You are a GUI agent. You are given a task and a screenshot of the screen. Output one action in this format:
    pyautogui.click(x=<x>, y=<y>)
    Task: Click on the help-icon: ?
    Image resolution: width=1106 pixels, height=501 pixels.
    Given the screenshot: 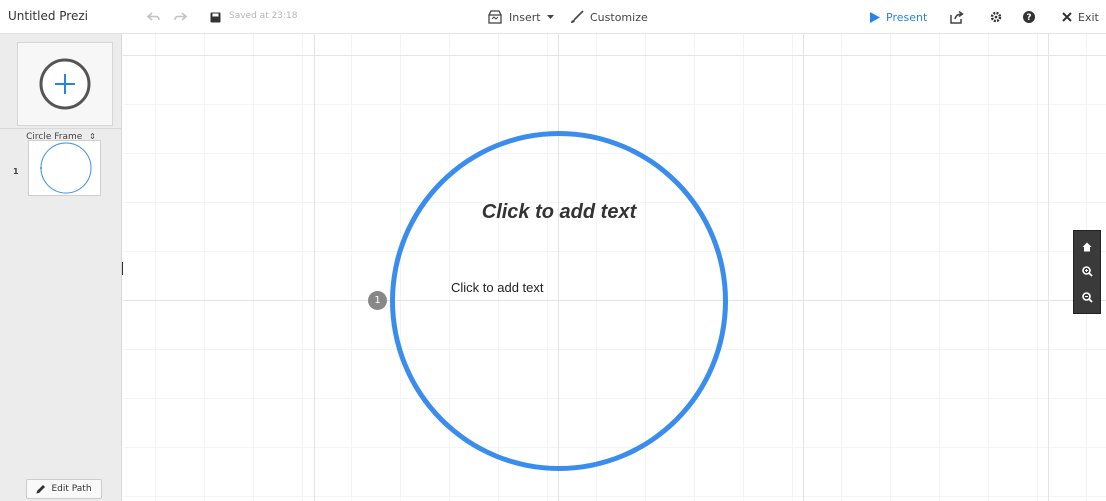 What is the action you would take?
    pyautogui.click(x=1029, y=17)
    